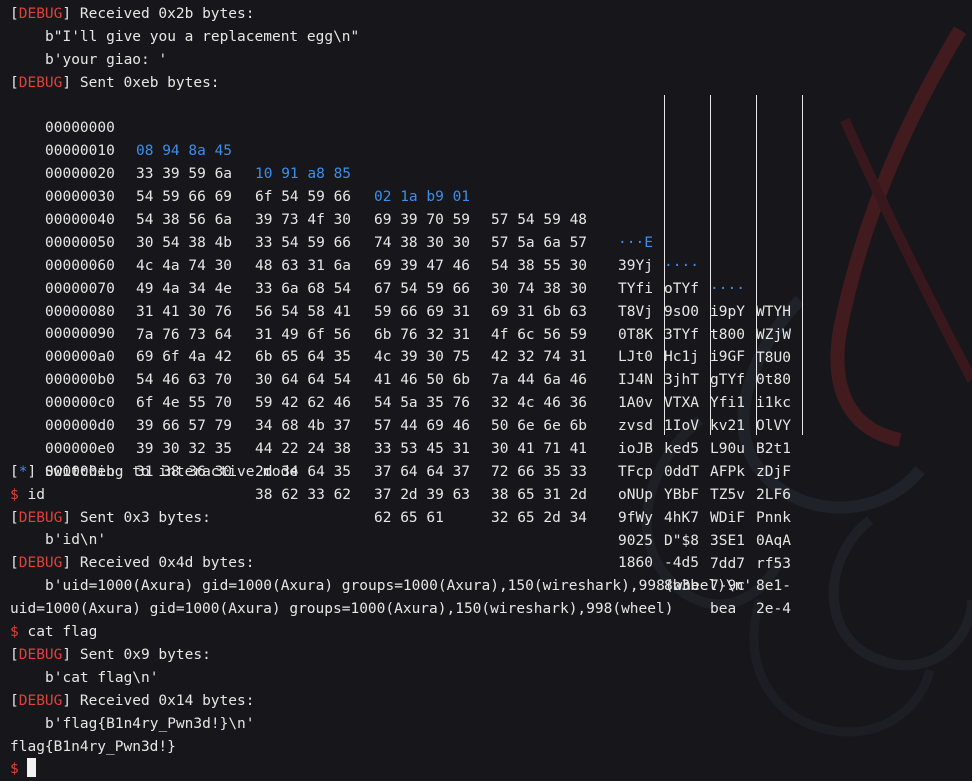 Image resolution: width=972 pixels, height=781 pixels. What do you see at coordinates (93, 746) in the screenshot?
I see `flag-output: flag{B1n4ry_Pwn3d!}` at bounding box center [93, 746].